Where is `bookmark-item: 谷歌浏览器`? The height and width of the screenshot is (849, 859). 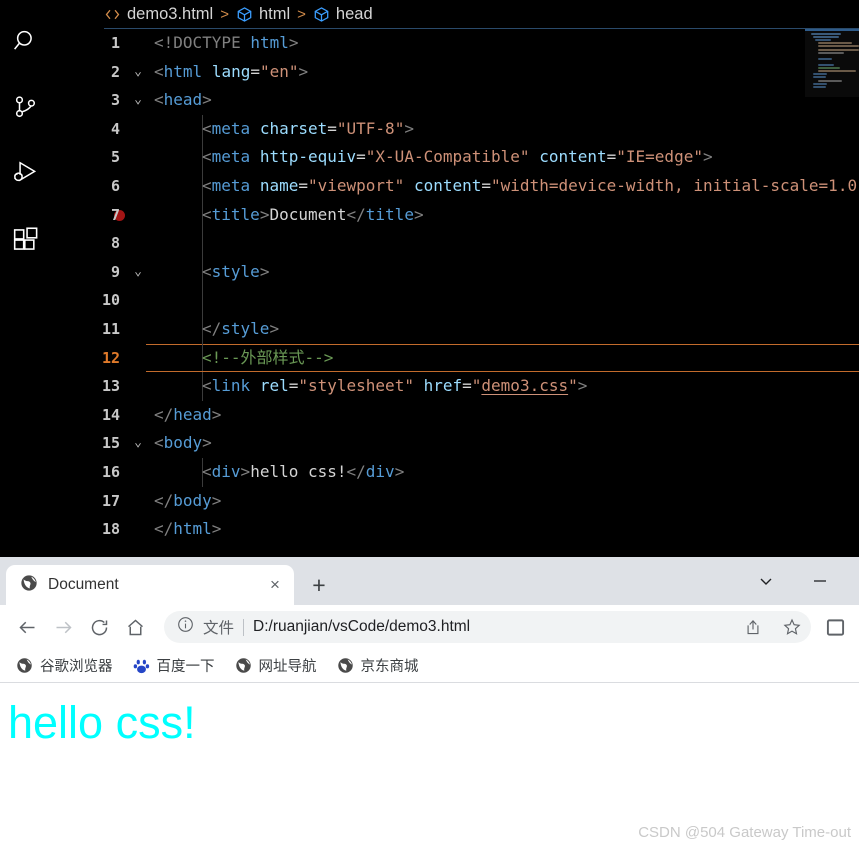
bookmark-item: 谷歌浏览器 is located at coordinates (64, 665).